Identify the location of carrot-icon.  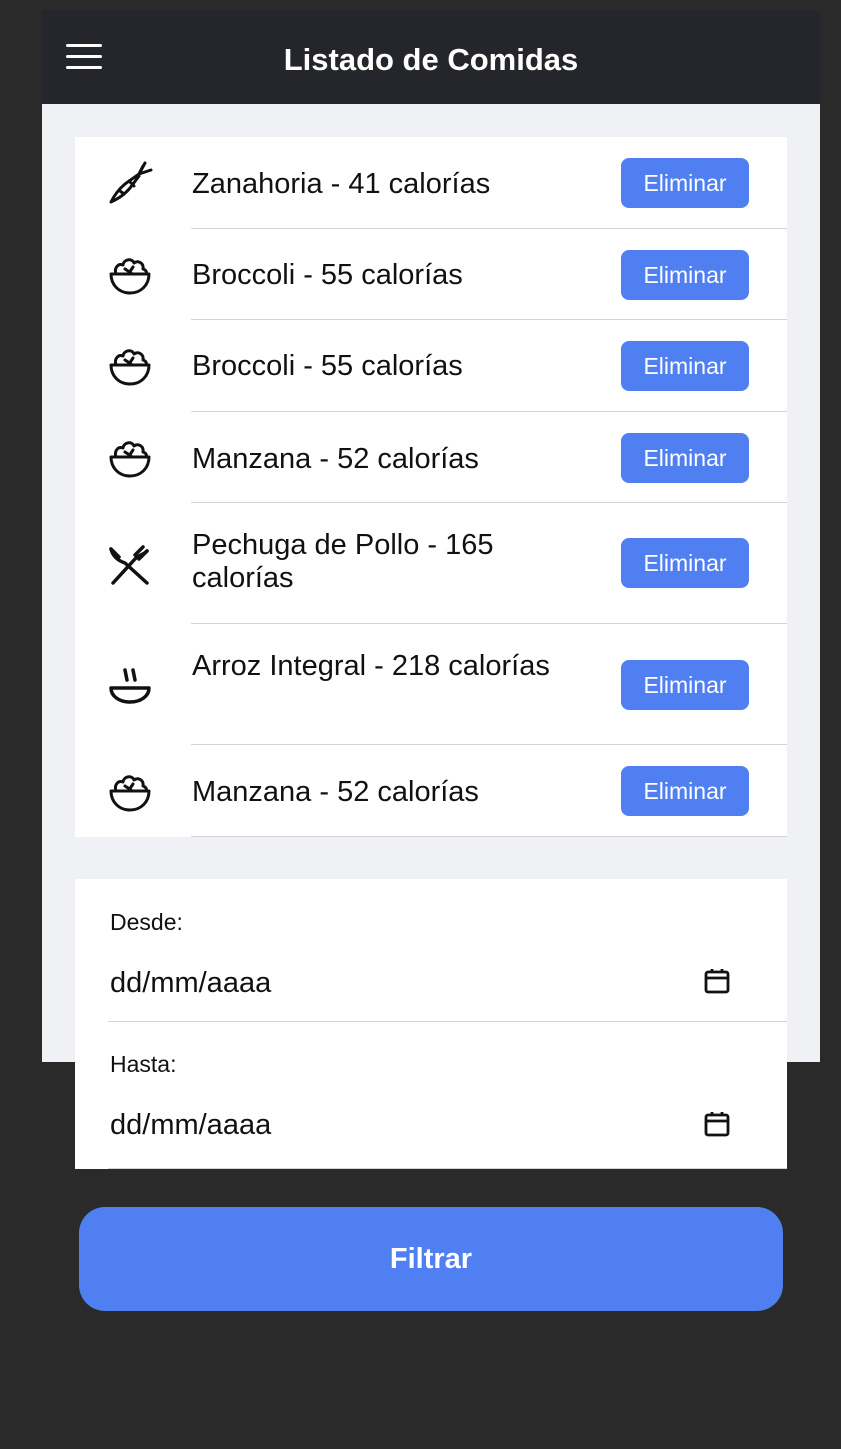
(131, 182).